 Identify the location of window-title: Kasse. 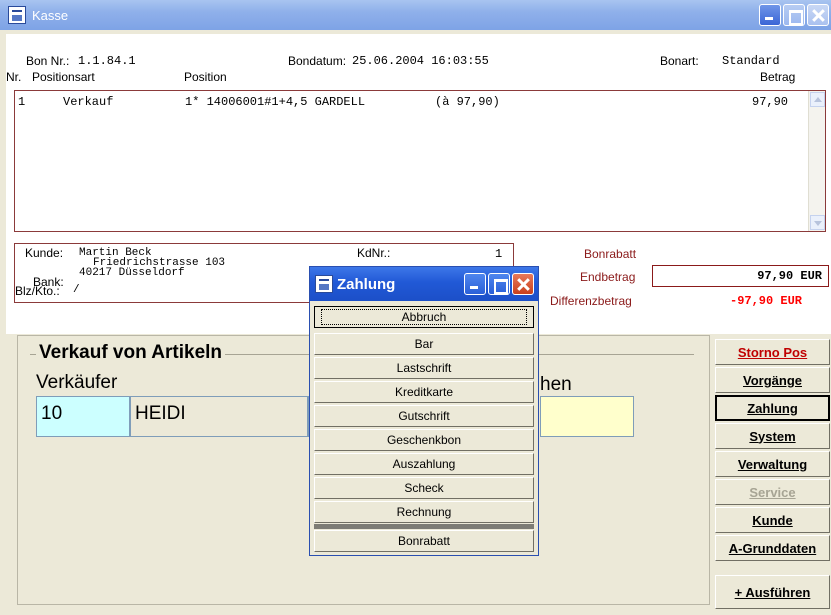
(50, 15).